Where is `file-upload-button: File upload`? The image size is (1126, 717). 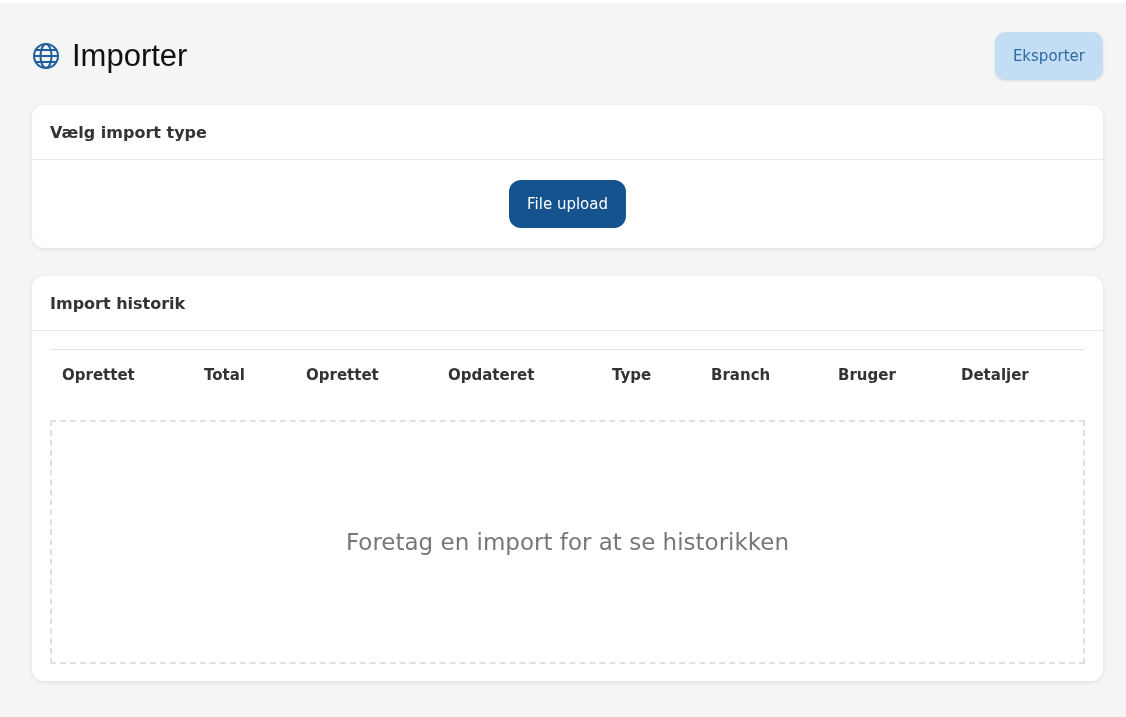 file-upload-button: File upload is located at coordinates (567, 204).